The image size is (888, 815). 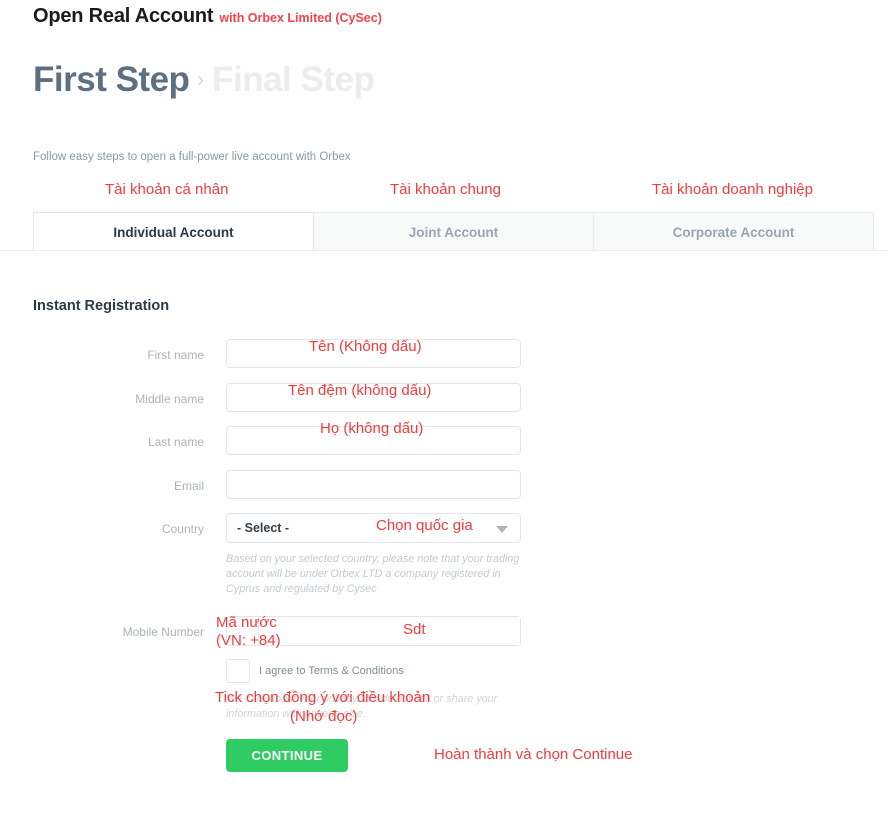 I want to click on page-title: Open Real Account, so click(x=123, y=16).